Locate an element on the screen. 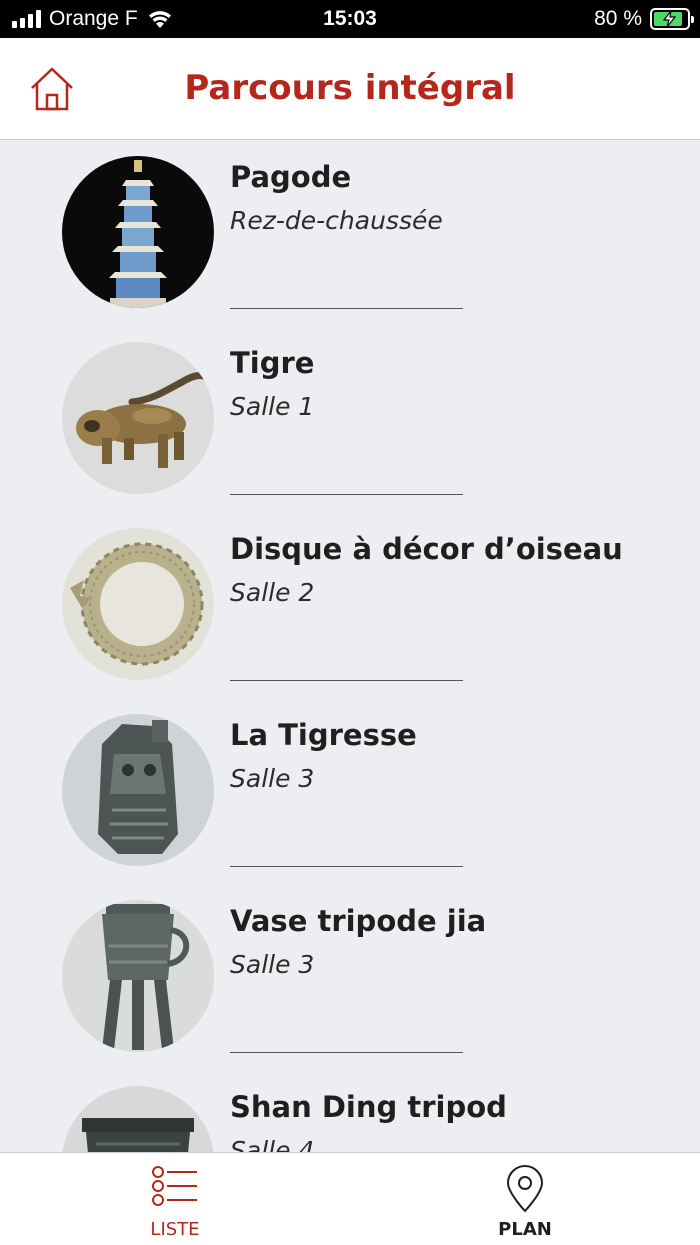 Image resolution: width=700 pixels, height=1245 pixels. list-item-vase-tripode-jia: Vase tripode jia Salle 3 is located at coordinates (350, 977).